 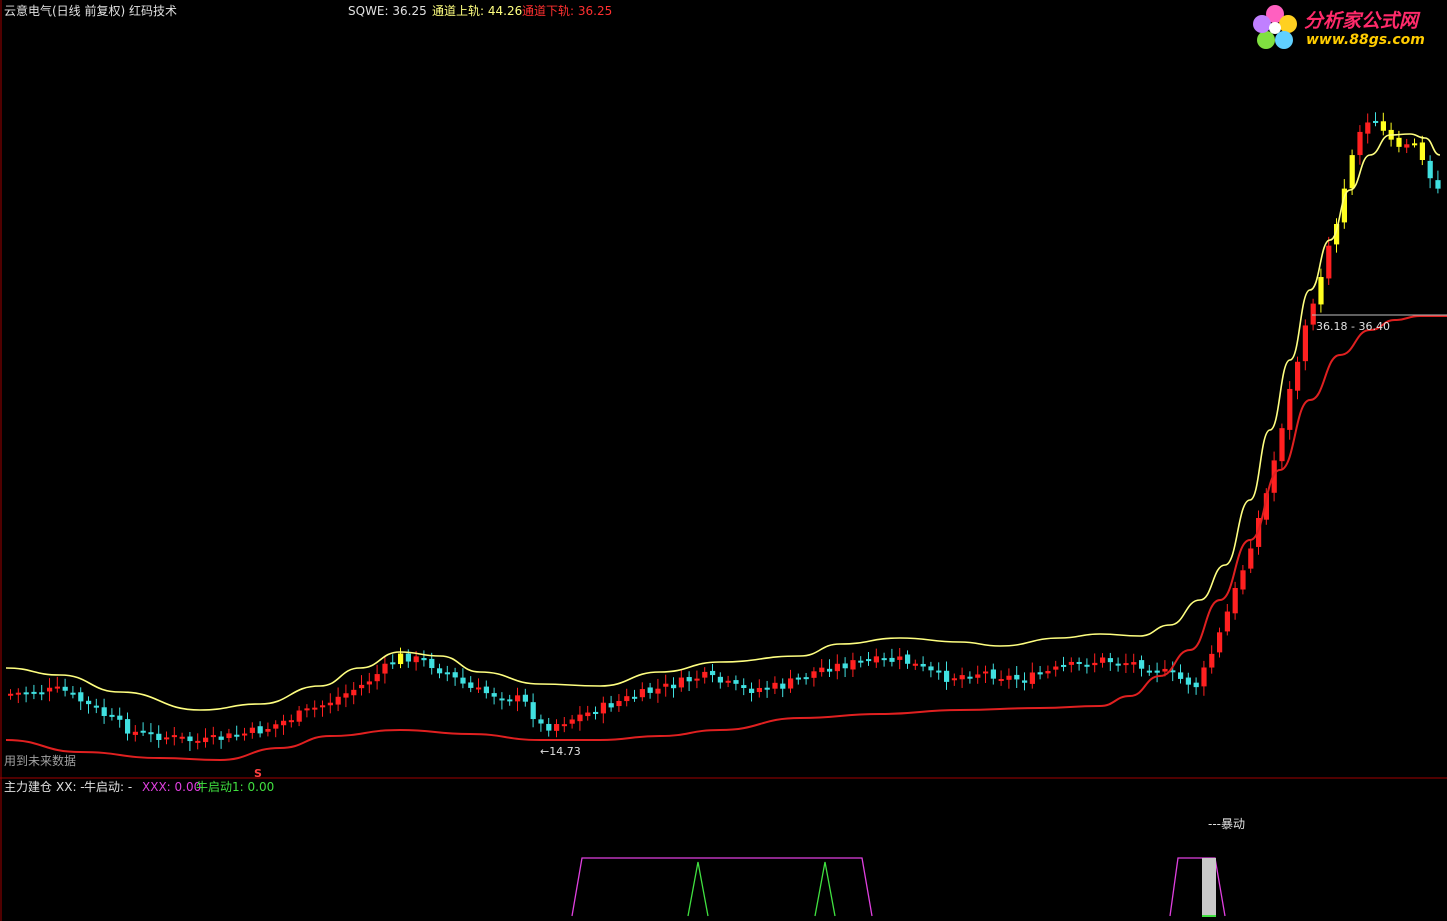 What do you see at coordinates (1346, 28) in the screenshot?
I see `site-logo: 分析家公式网 www.88gs.com` at bounding box center [1346, 28].